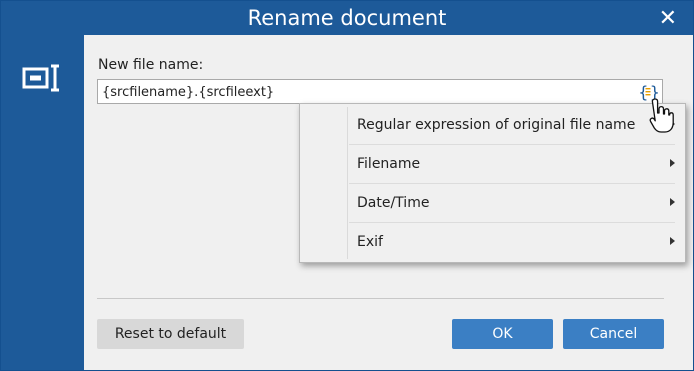  What do you see at coordinates (40, 78) in the screenshot?
I see `rename-icon` at bounding box center [40, 78].